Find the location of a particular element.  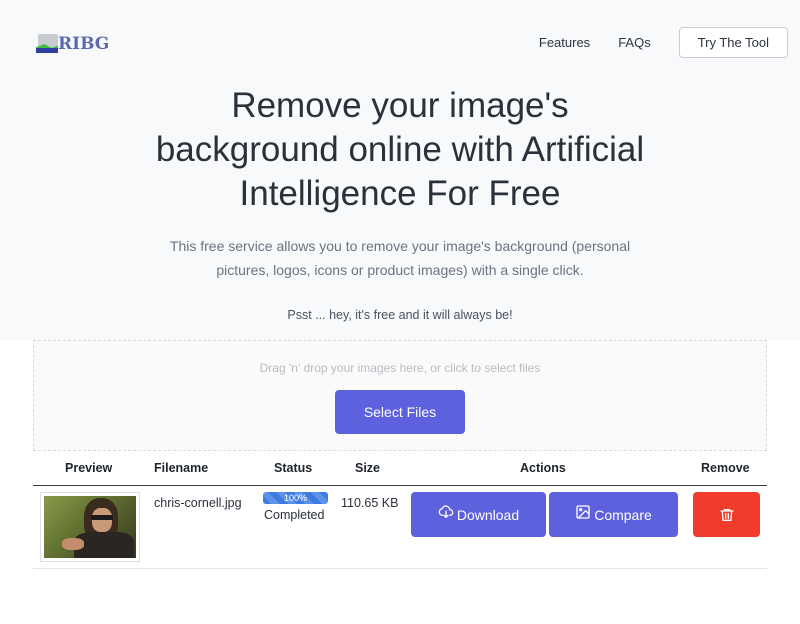

column-header-status: Status is located at coordinates (293, 468).